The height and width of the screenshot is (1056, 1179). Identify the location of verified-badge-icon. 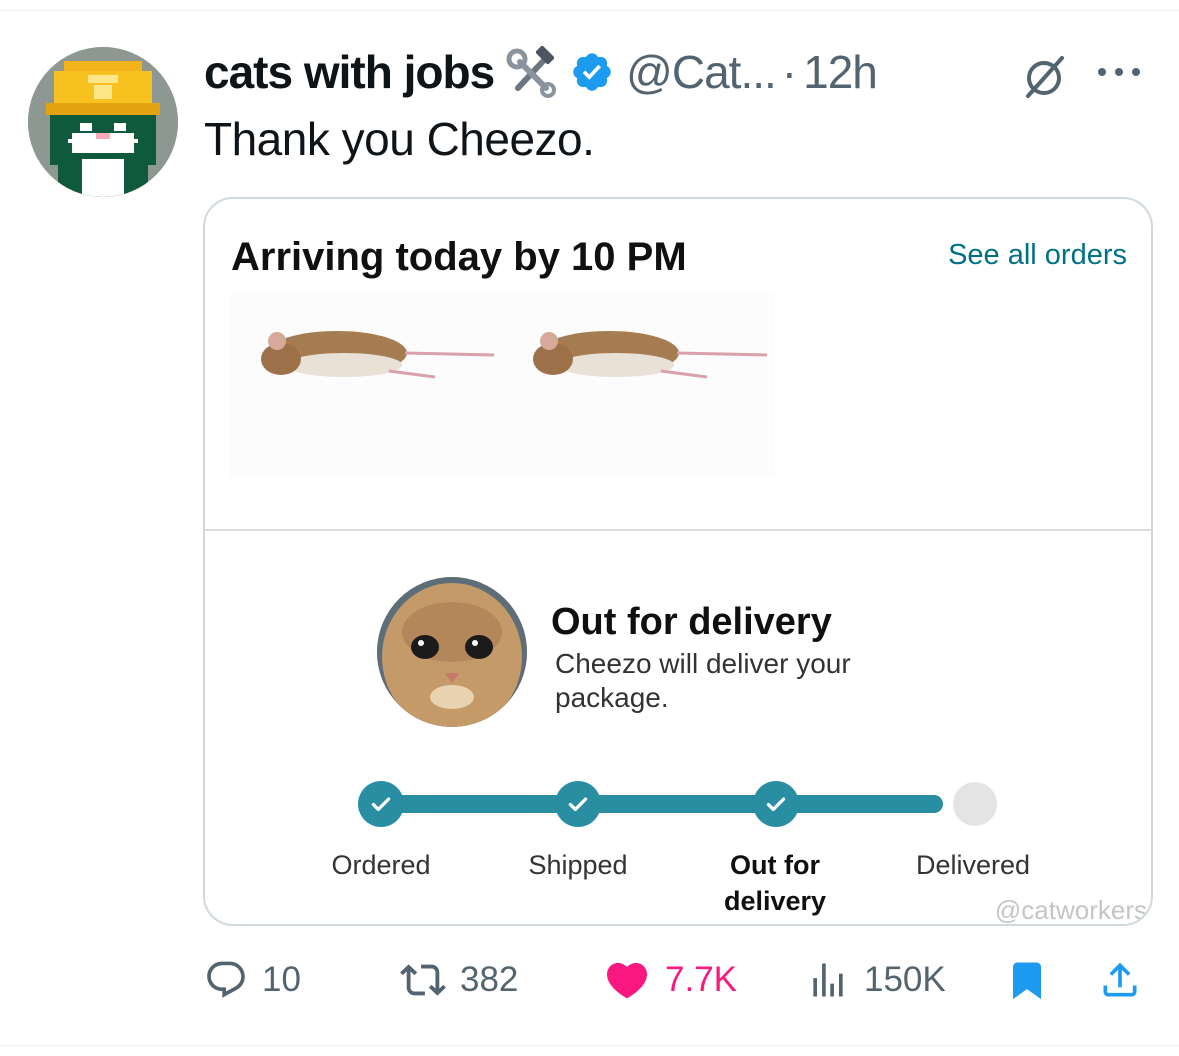
(592, 72).